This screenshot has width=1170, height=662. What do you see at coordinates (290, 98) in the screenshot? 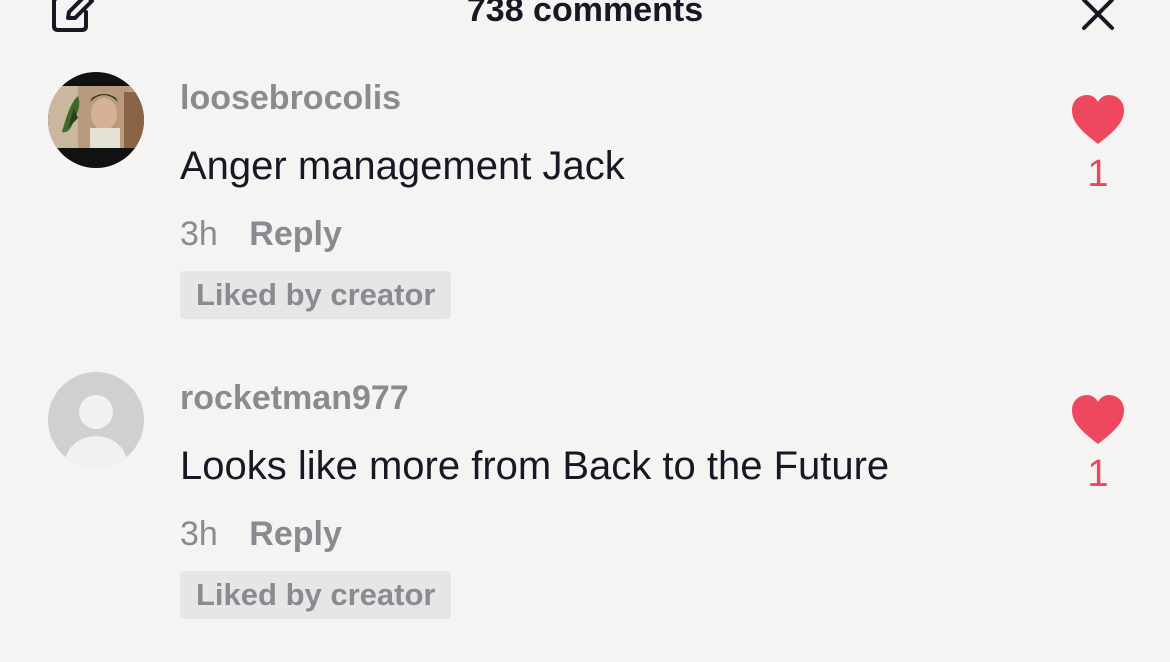
I see `comment-username: loosebrocolis` at bounding box center [290, 98].